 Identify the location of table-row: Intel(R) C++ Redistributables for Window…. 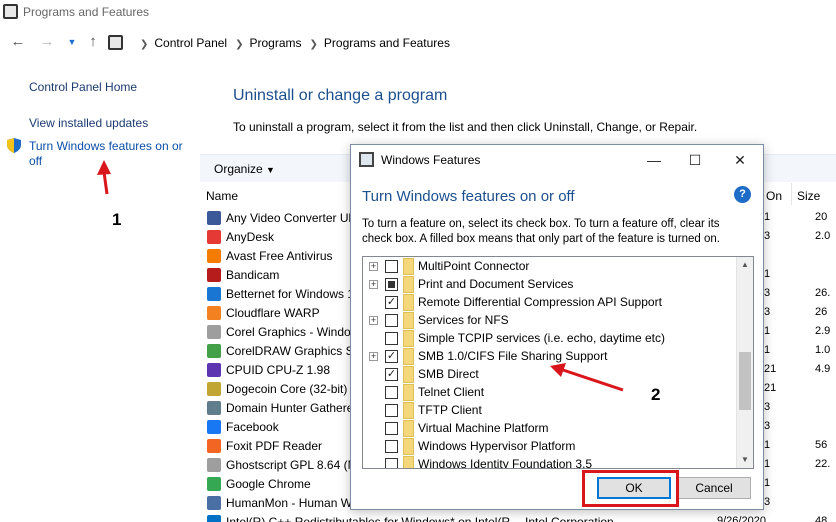
(521, 517).